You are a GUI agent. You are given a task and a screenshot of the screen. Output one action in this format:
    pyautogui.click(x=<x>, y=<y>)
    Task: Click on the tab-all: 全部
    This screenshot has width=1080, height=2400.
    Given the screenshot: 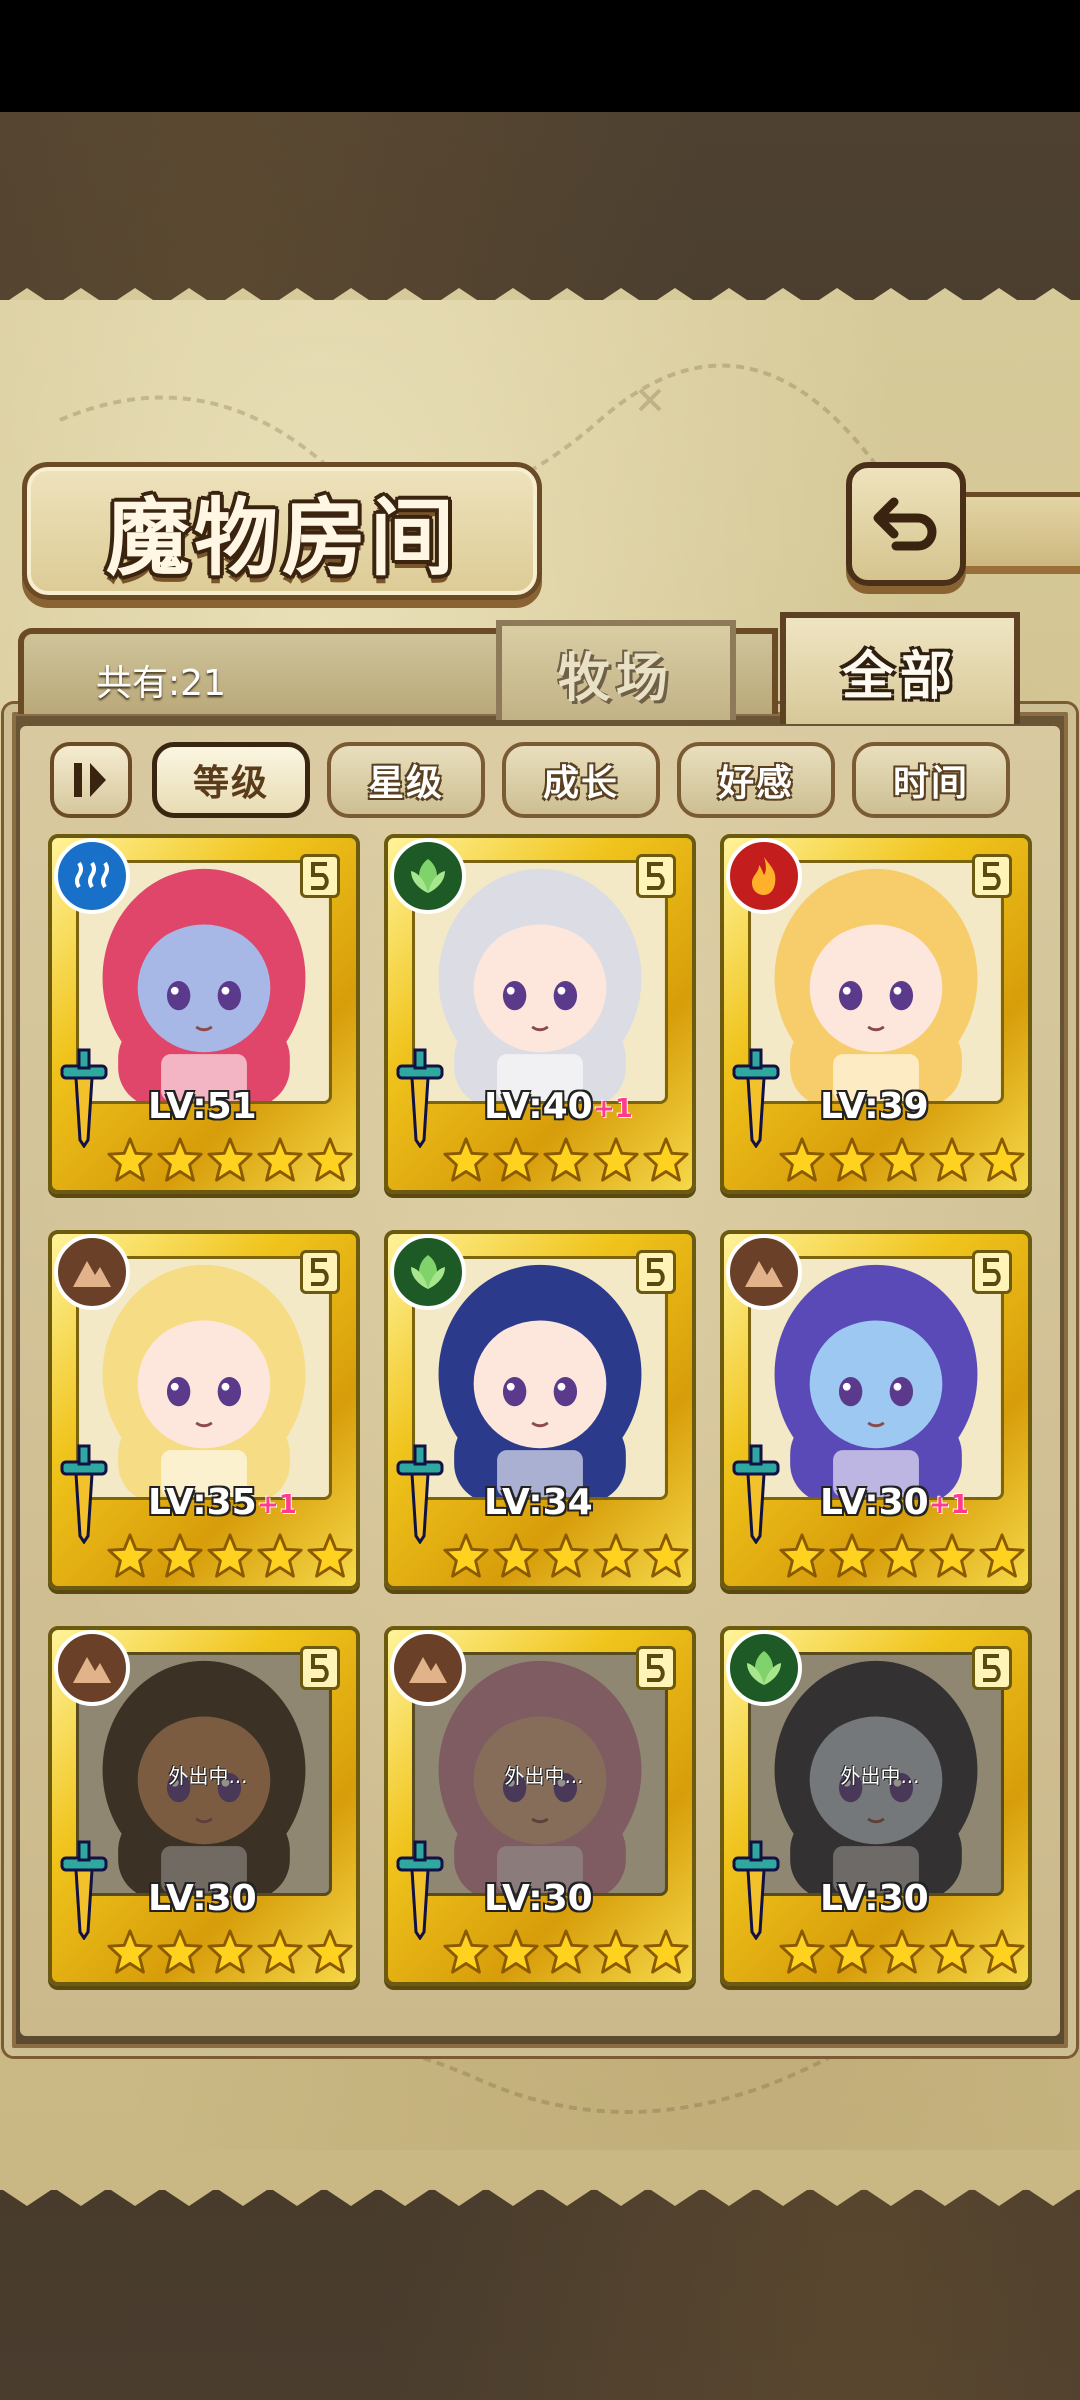 What is the action you would take?
    pyautogui.click(x=900, y=668)
    